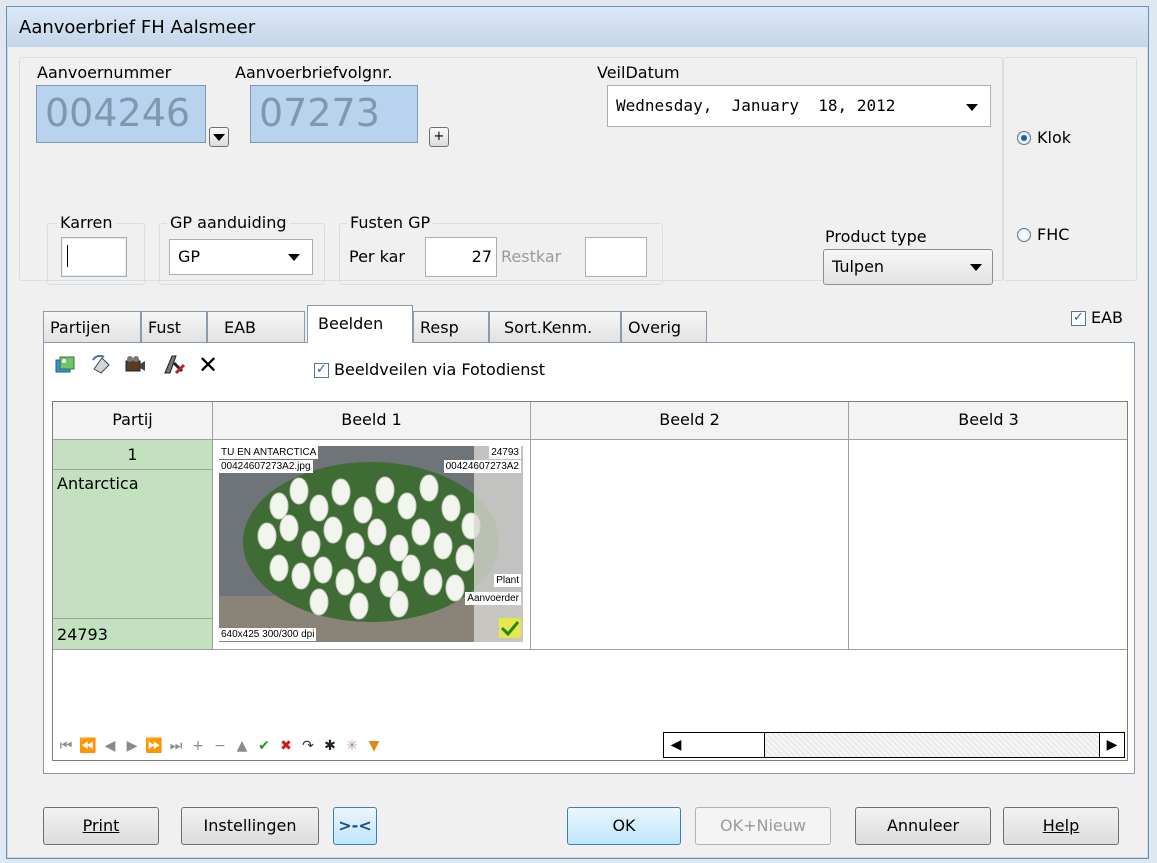  I want to click on veildatum-picker: Wednesday, January 18, 2012, so click(799, 106).